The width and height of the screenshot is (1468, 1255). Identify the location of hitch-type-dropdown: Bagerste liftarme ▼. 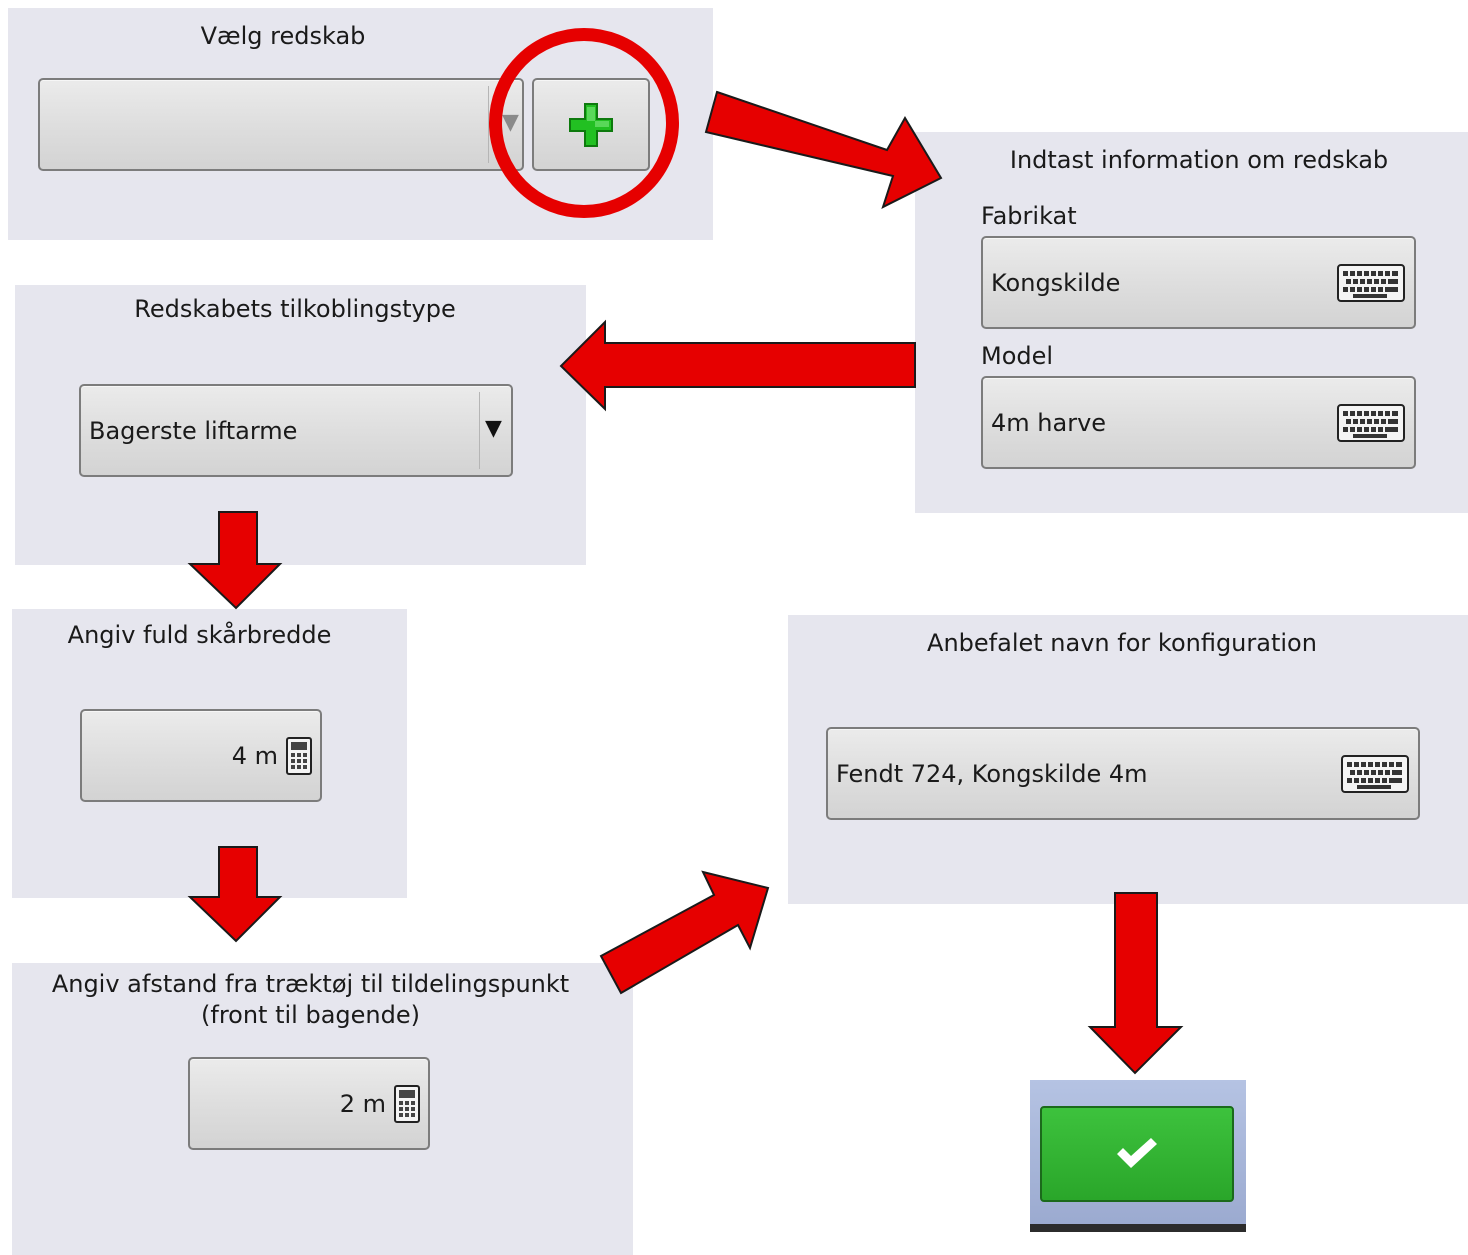
(296, 430).